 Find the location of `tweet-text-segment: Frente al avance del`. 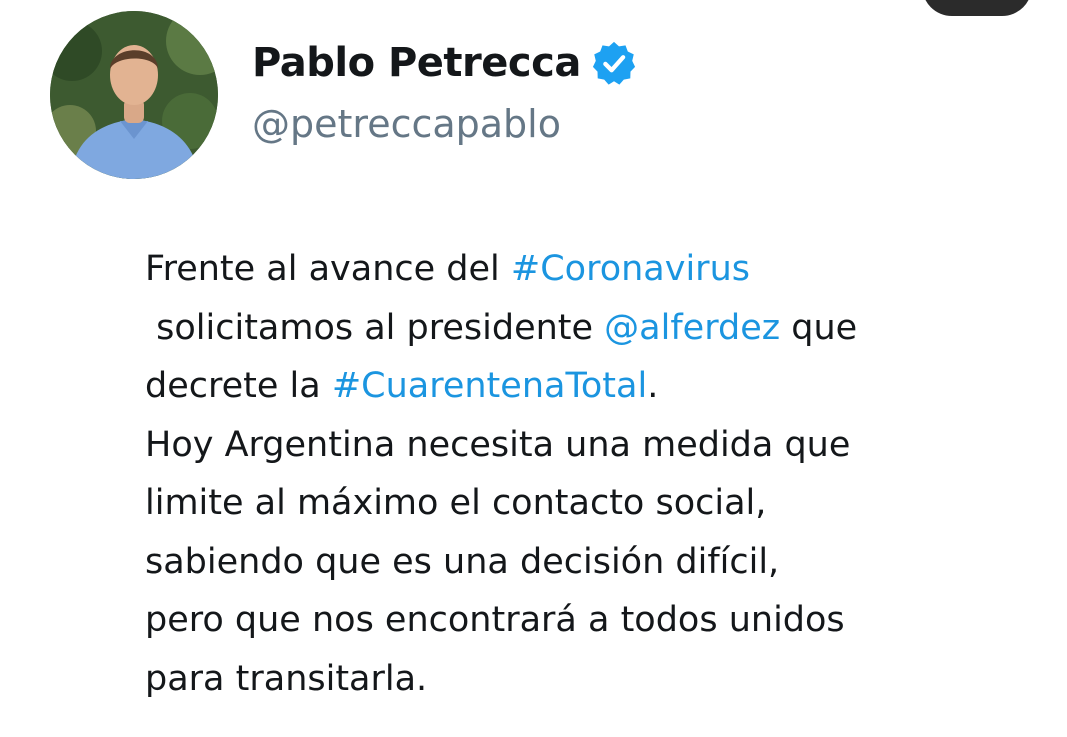

tweet-text-segment: Frente al avance del is located at coordinates (328, 269).